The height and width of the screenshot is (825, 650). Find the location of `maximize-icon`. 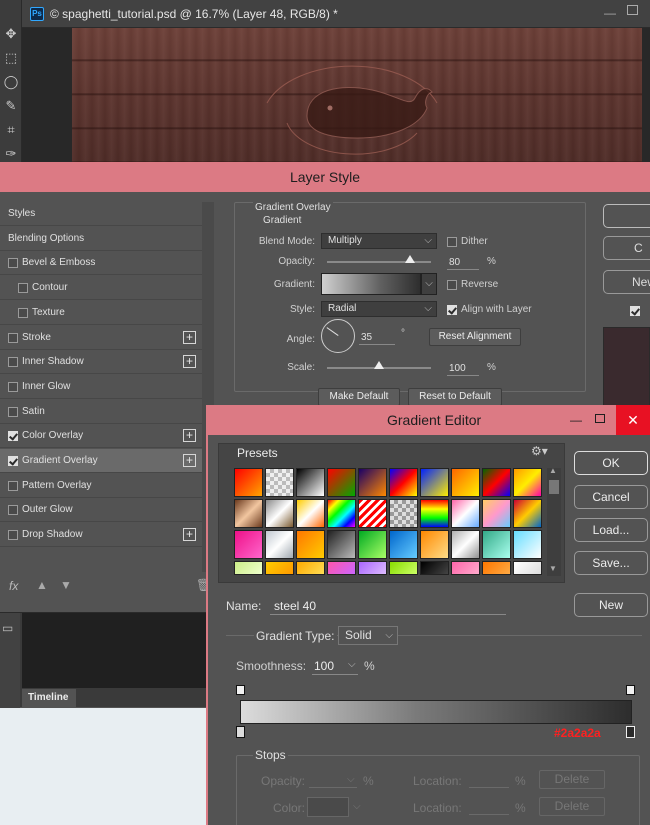

maximize-icon is located at coordinates (600, 418).